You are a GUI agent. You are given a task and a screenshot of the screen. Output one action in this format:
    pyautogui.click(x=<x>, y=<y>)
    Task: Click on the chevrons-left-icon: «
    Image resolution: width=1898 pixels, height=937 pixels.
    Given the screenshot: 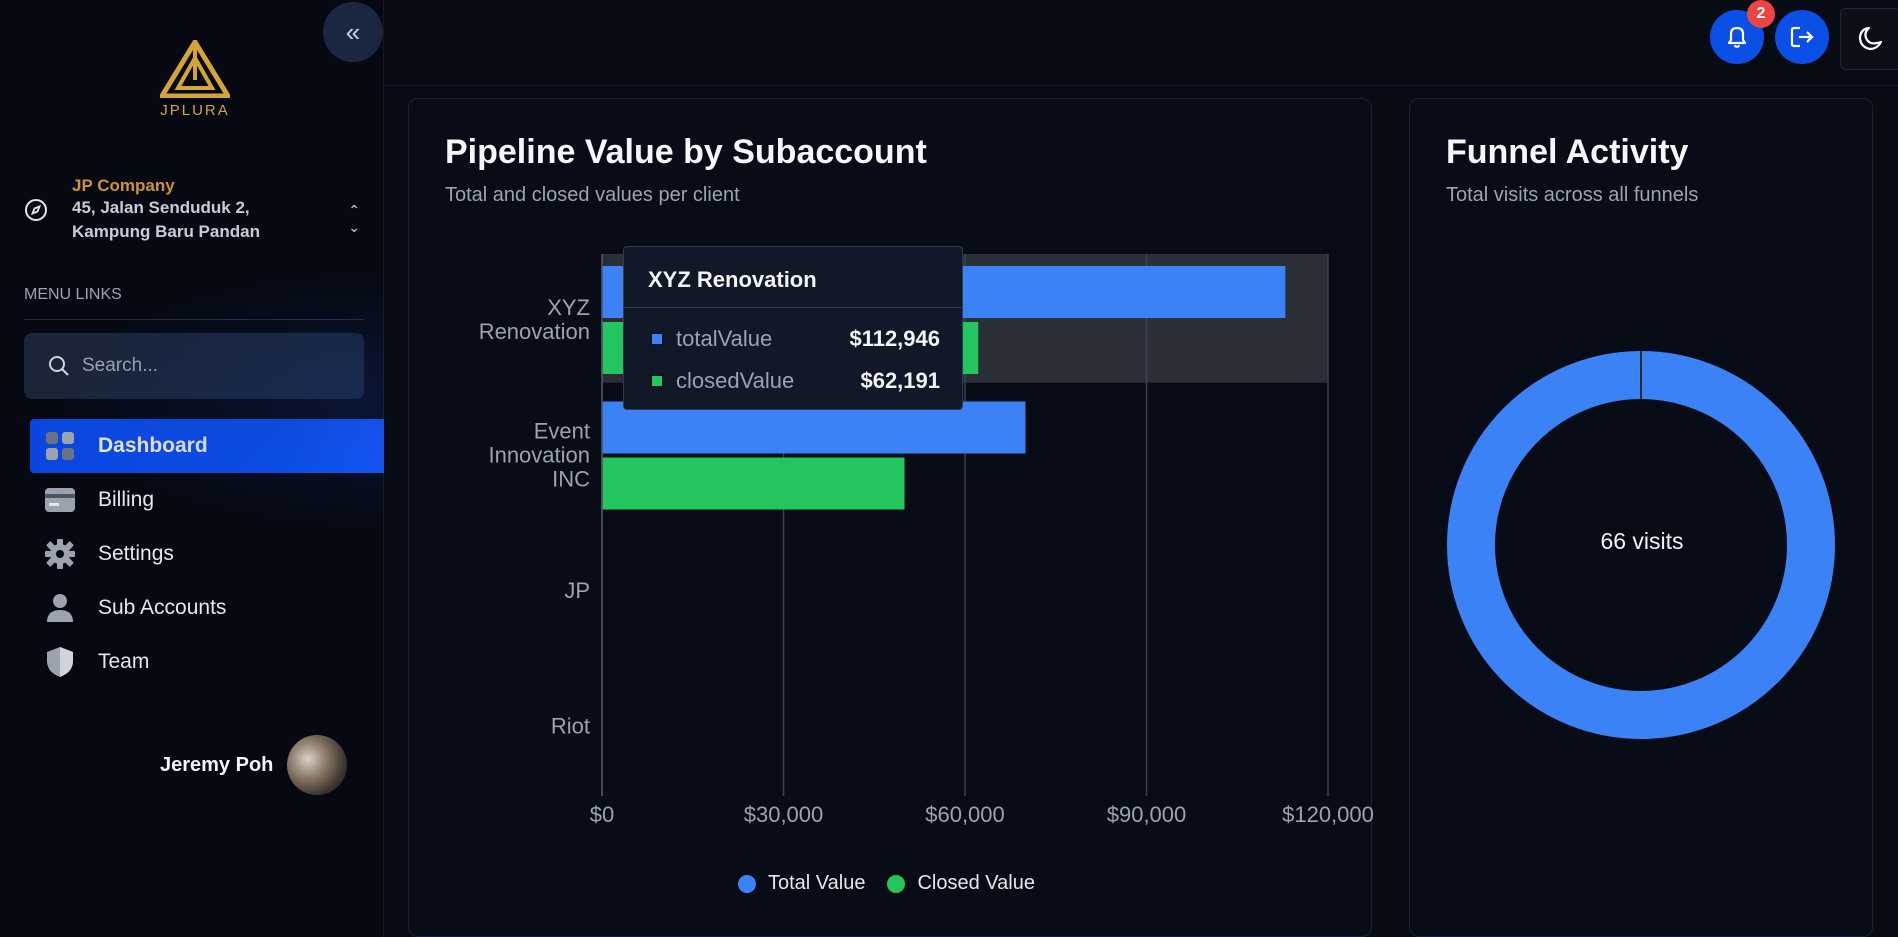 What is the action you would take?
    pyautogui.click(x=353, y=31)
    